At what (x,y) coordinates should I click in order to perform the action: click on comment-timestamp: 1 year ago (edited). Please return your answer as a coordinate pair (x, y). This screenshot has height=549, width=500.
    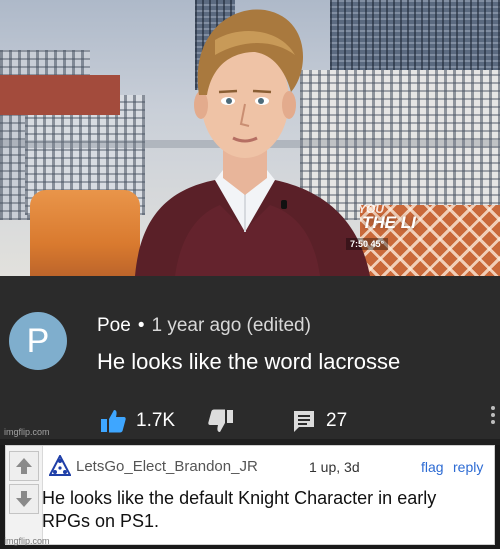
    Looking at the image, I should click on (231, 325).